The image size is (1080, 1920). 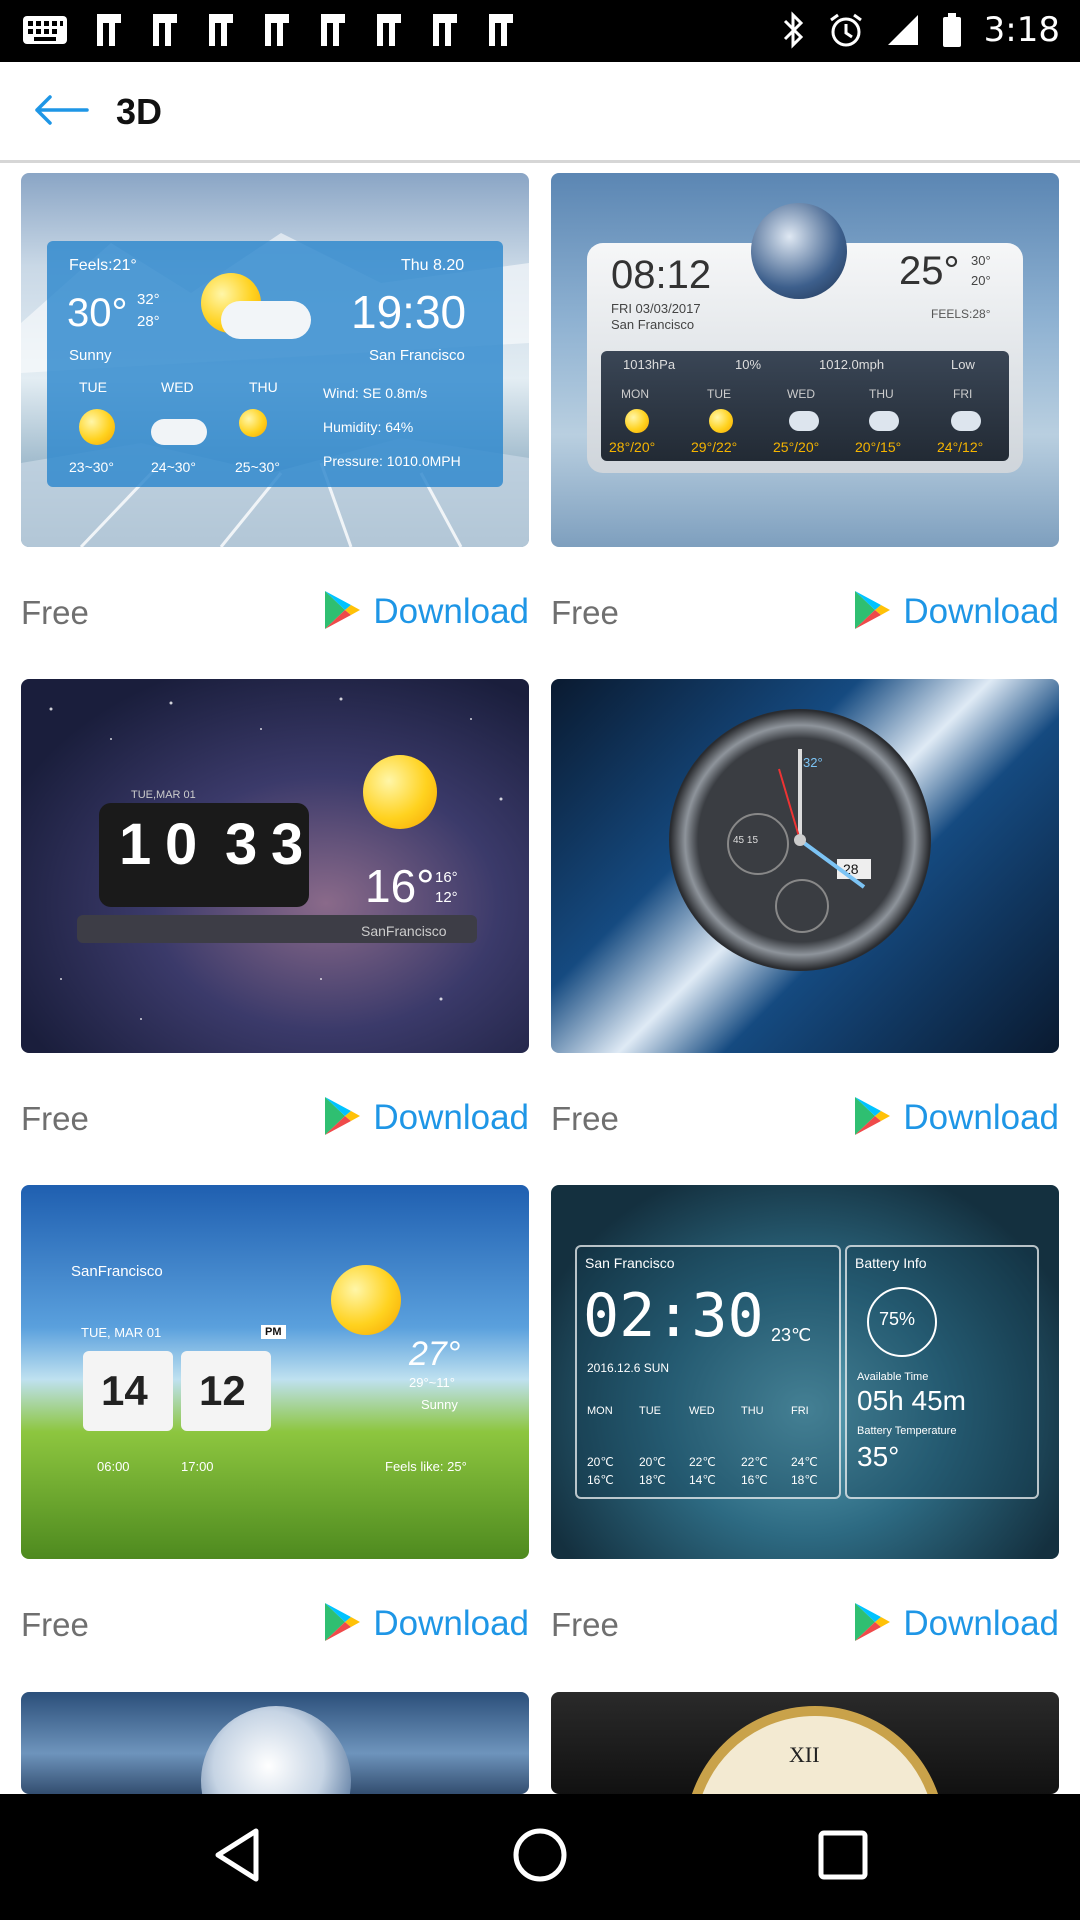 I want to click on preview-text: 25°/20°, so click(x=796, y=447).